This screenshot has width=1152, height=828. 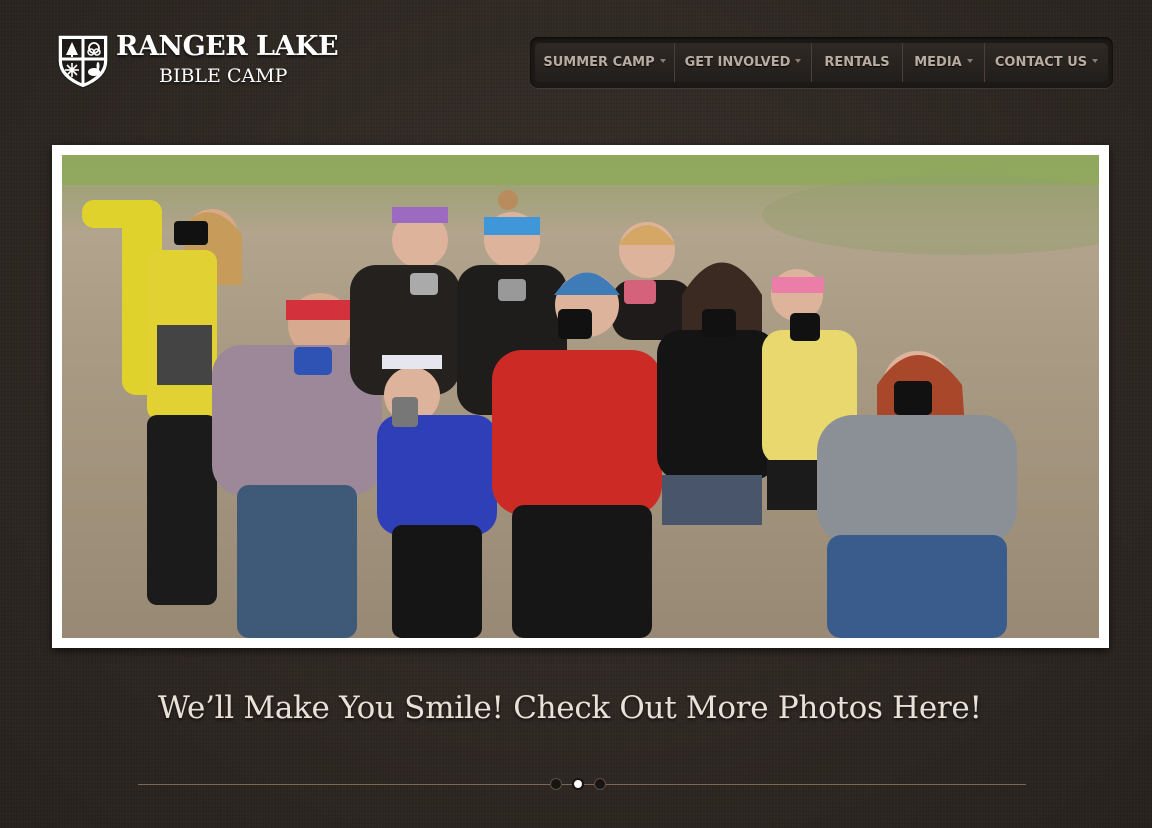 I want to click on nav-item-label: MEDIA, so click(x=938, y=62).